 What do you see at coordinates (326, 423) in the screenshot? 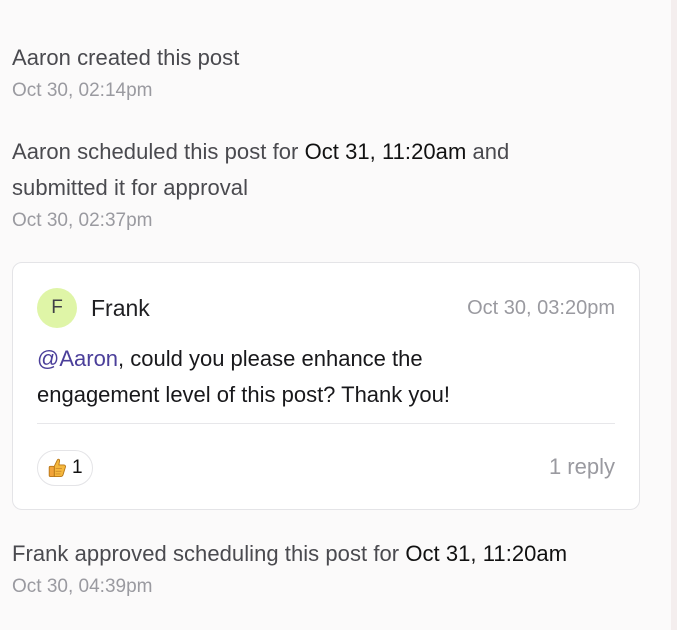
I see `comment-divider` at bounding box center [326, 423].